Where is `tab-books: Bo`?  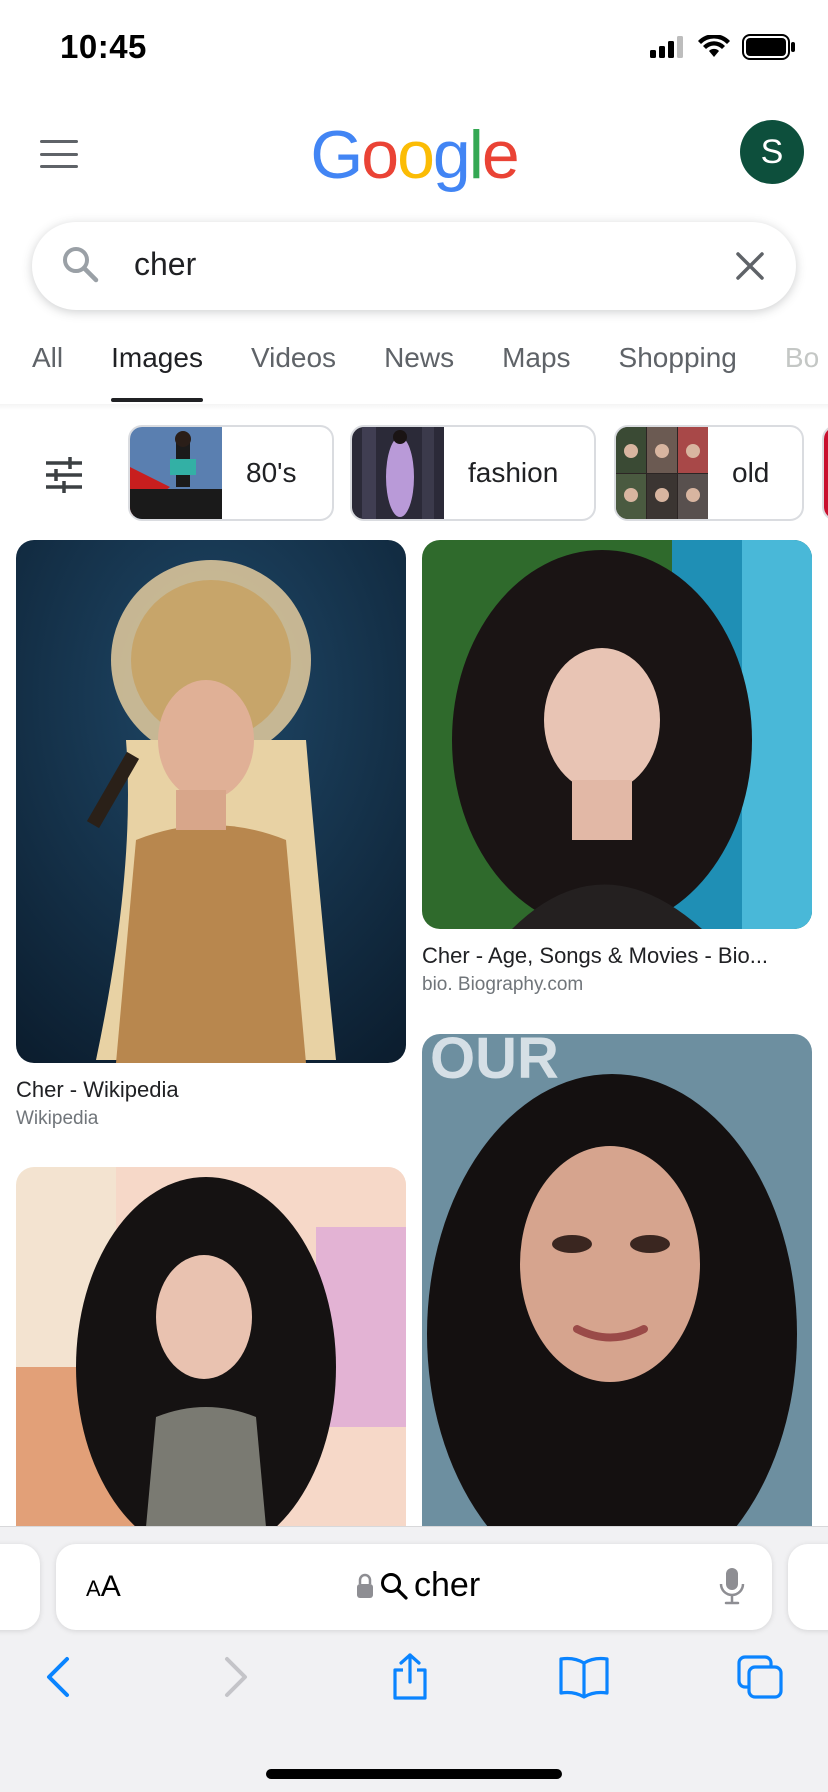 tab-books: Bo is located at coordinates (802, 370).